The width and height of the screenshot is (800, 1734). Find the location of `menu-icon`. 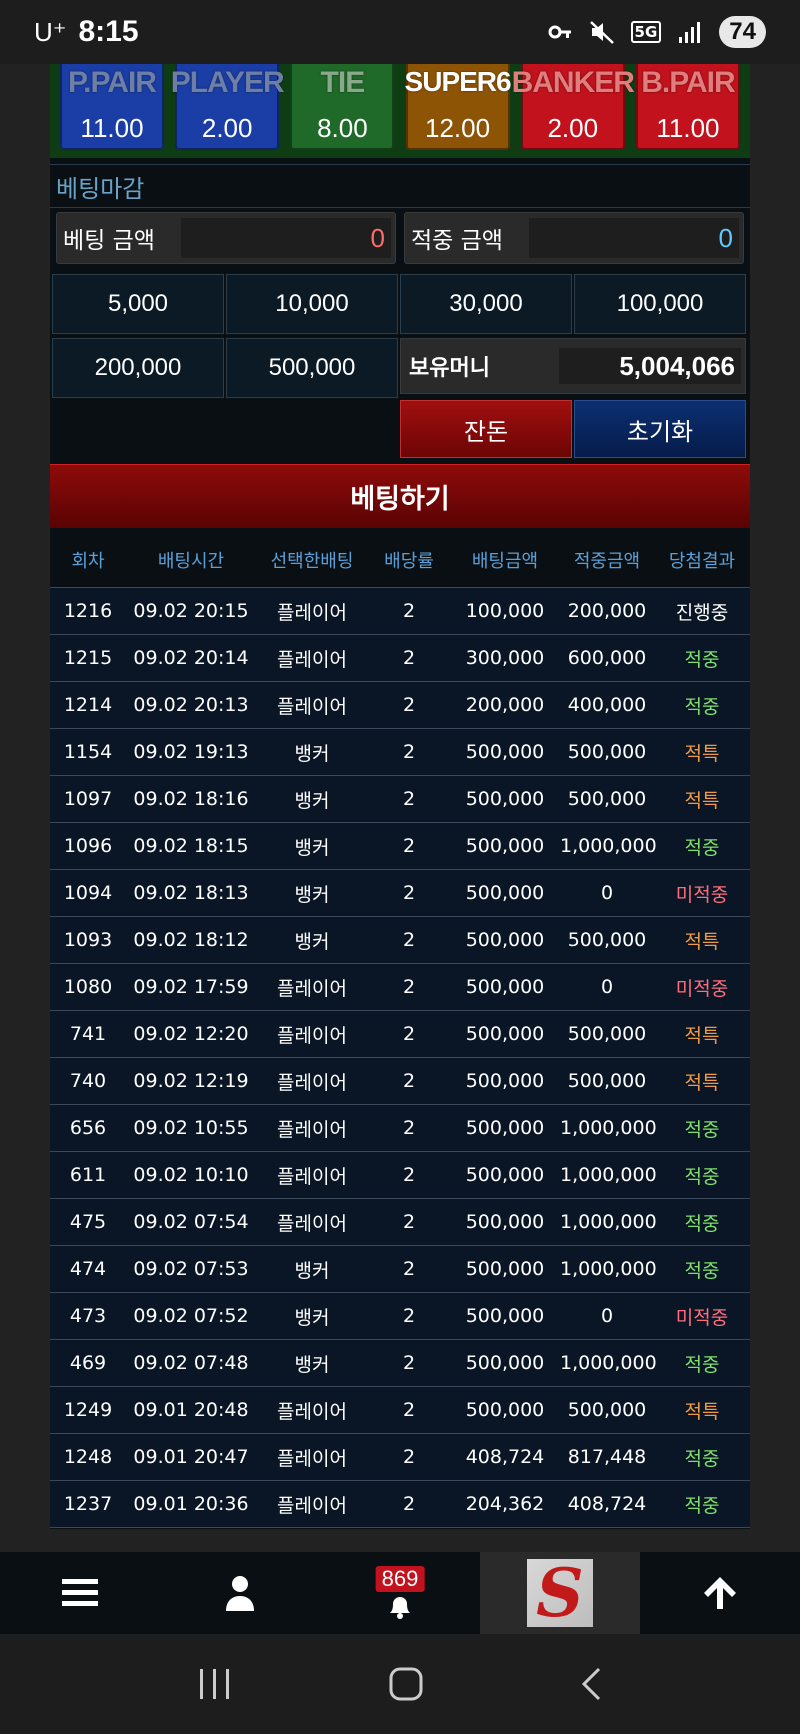

menu-icon is located at coordinates (80, 1592).